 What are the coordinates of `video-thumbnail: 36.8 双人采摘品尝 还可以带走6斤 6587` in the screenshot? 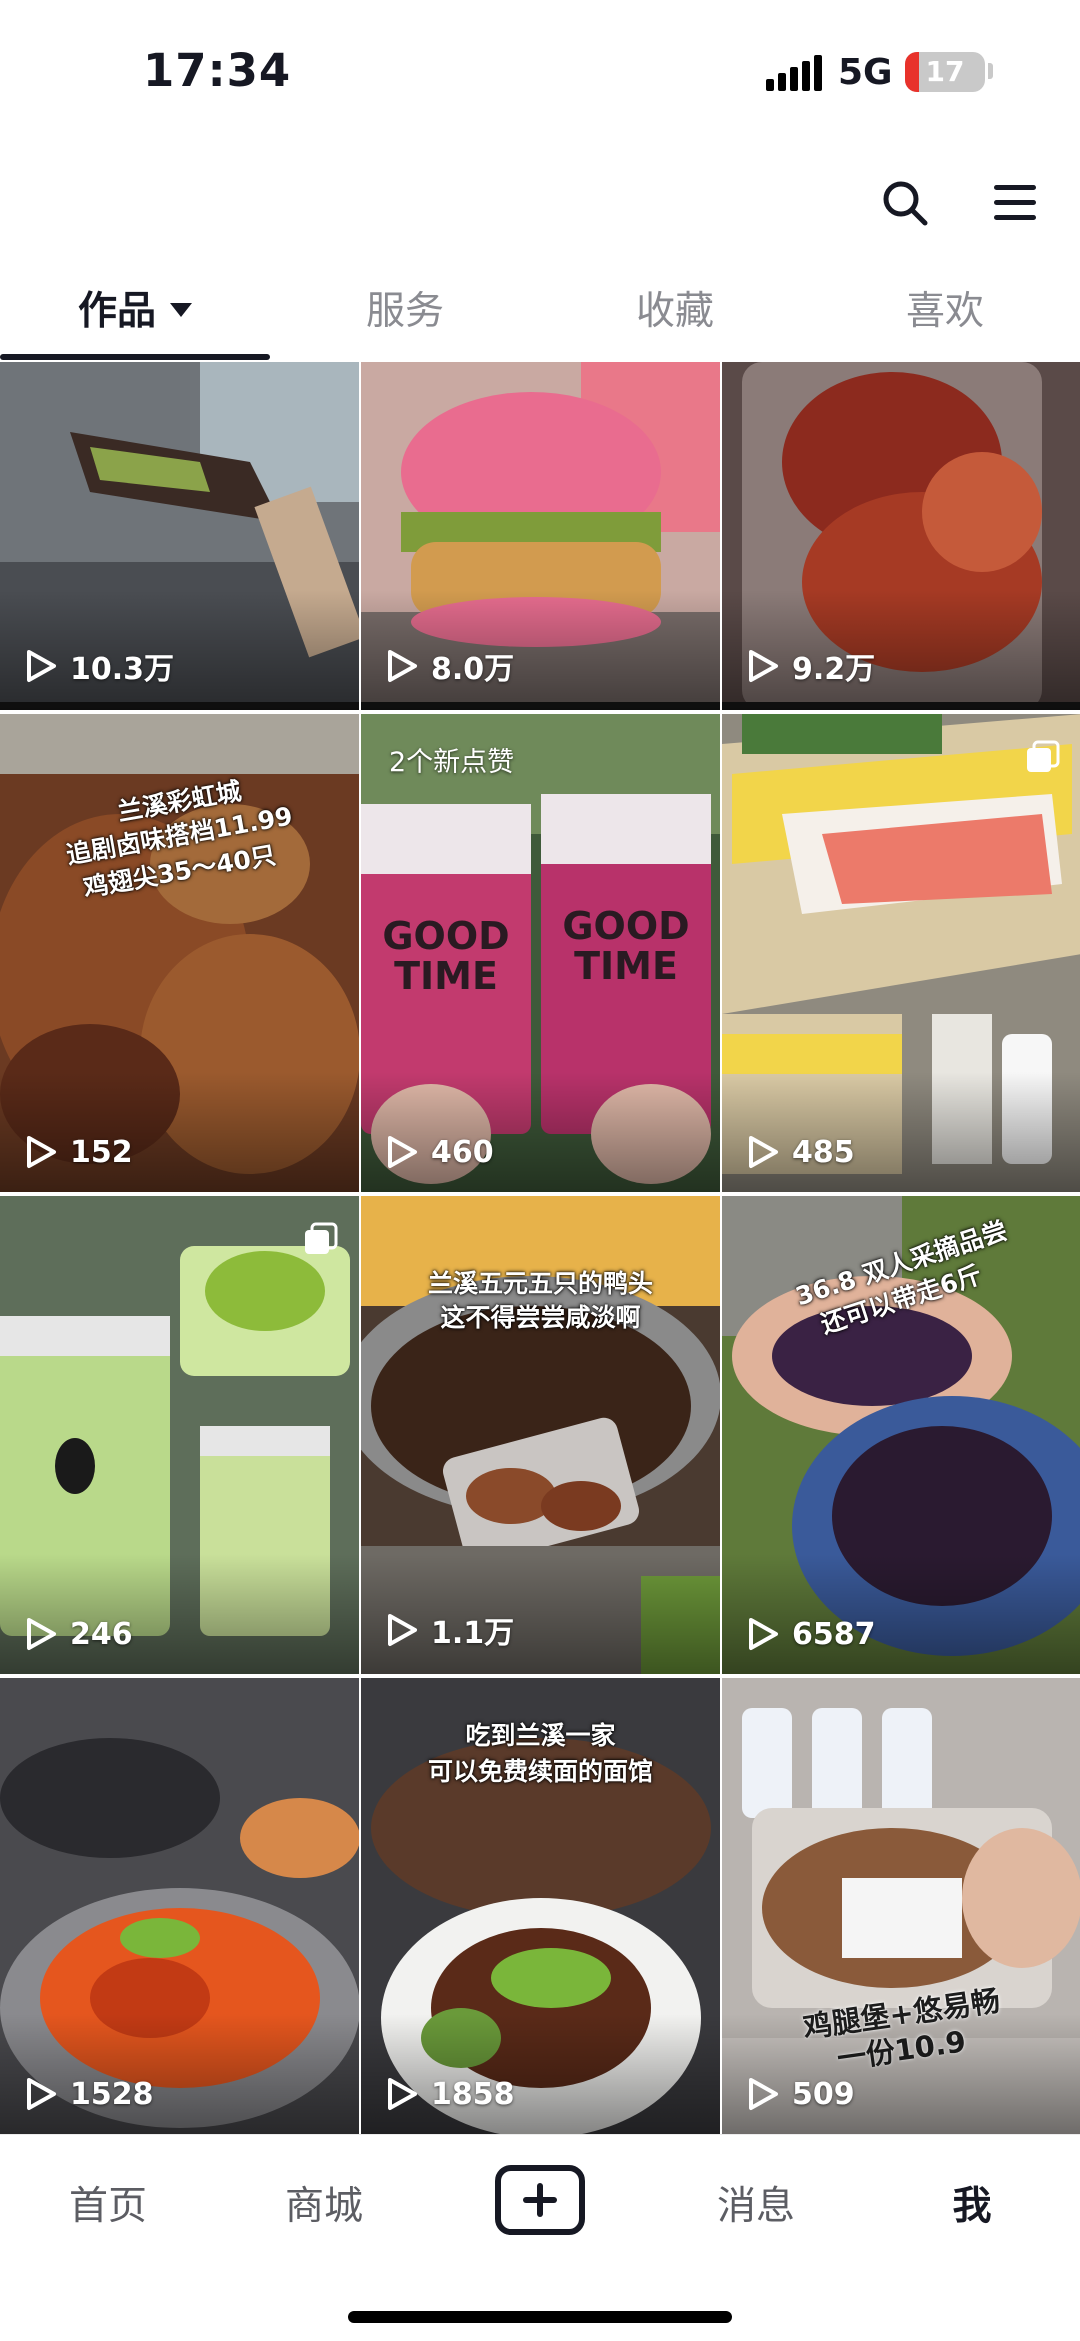 It's located at (901, 1435).